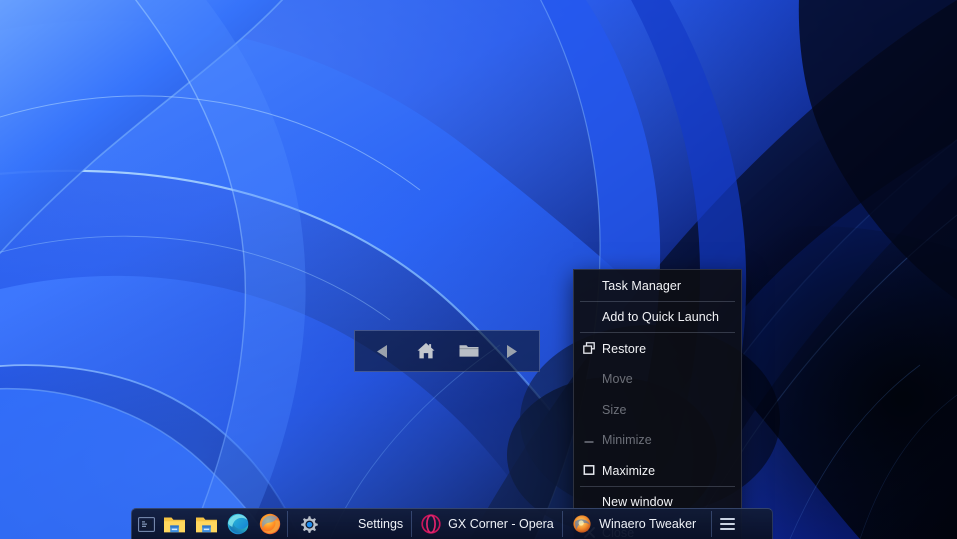 The height and width of the screenshot is (539, 957). I want to click on task-opera: GX Corner - Opera, so click(487, 524).